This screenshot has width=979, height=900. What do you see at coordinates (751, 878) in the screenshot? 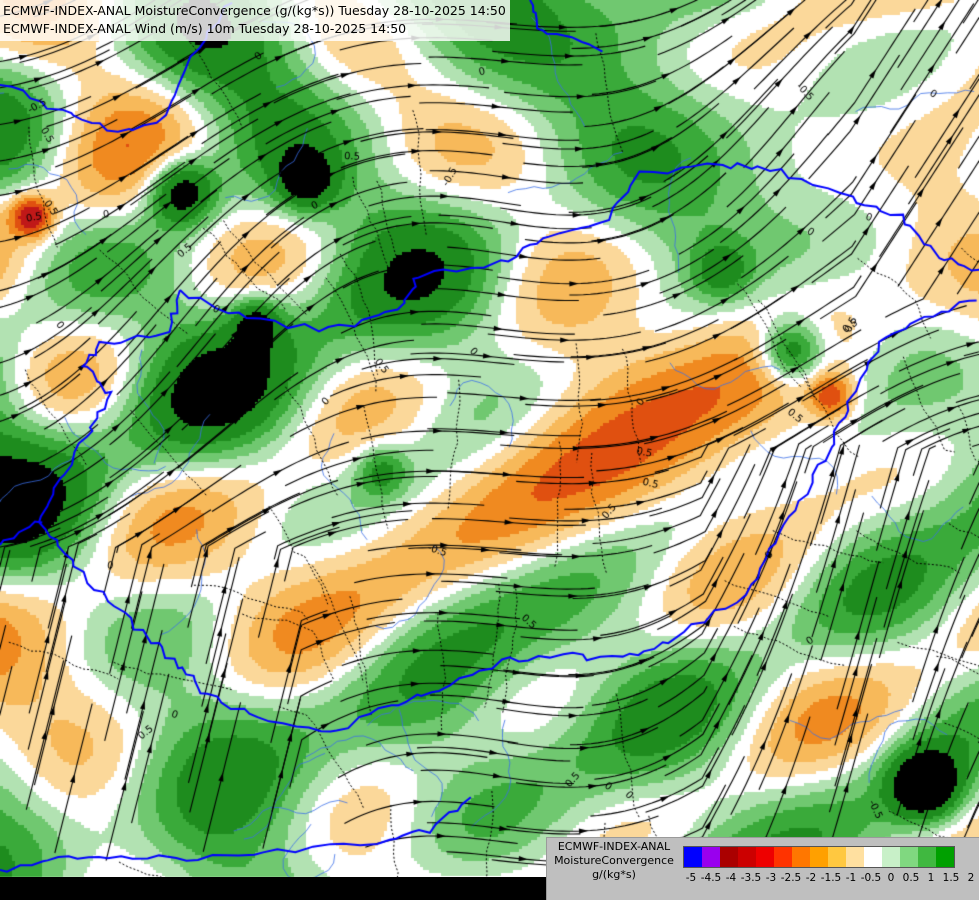
I see `legend-tick-label: -3.5` at bounding box center [751, 878].